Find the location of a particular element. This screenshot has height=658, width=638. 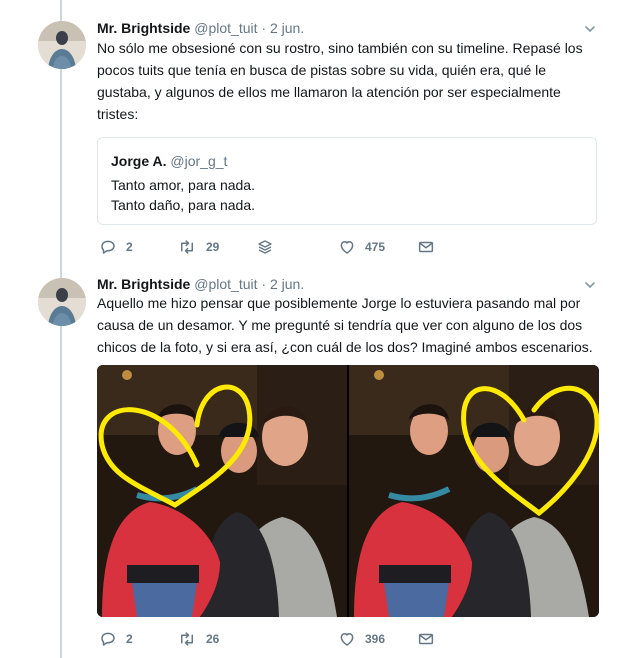

stack-button is located at coordinates (265, 247).